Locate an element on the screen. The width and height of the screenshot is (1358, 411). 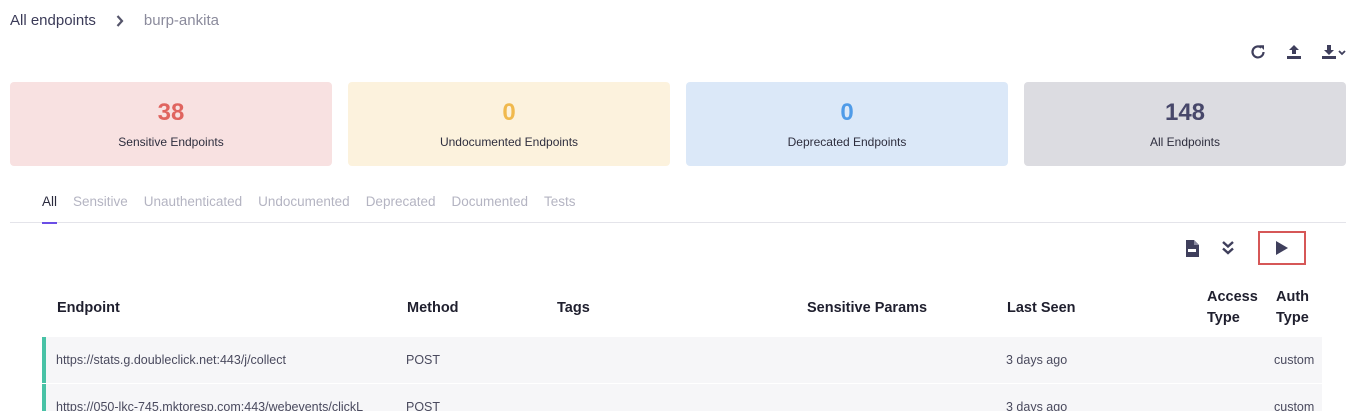
collection-actions is located at coordinates (1298, 52).